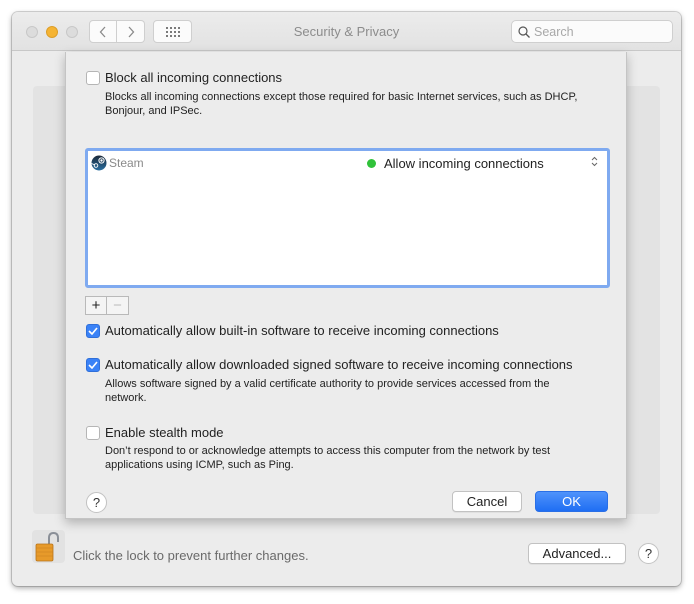  Describe the element at coordinates (96, 502) in the screenshot. I see `sheet-help-button: ?` at that location.